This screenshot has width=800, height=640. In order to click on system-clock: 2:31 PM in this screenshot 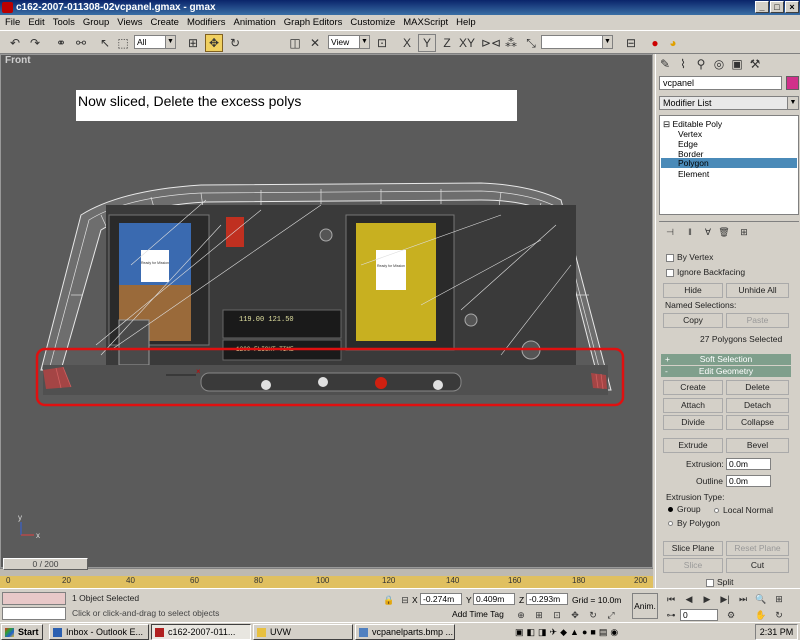, I will do `click(776, 632)`.